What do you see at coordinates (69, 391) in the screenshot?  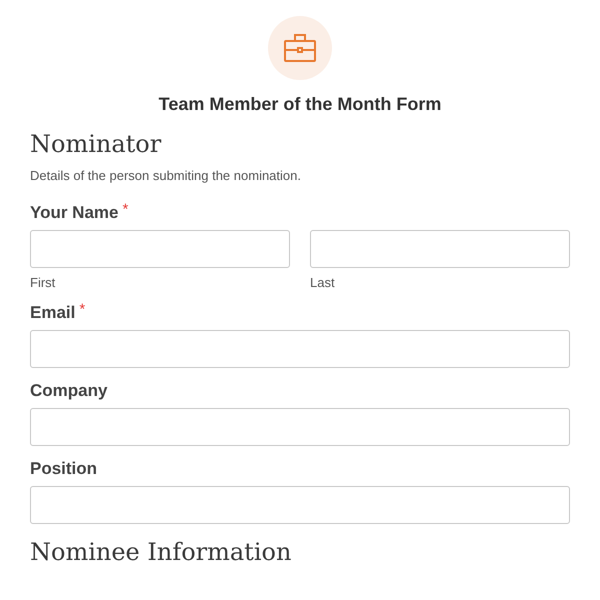 I see `field-label: Company` at bounding box center [69, 391].